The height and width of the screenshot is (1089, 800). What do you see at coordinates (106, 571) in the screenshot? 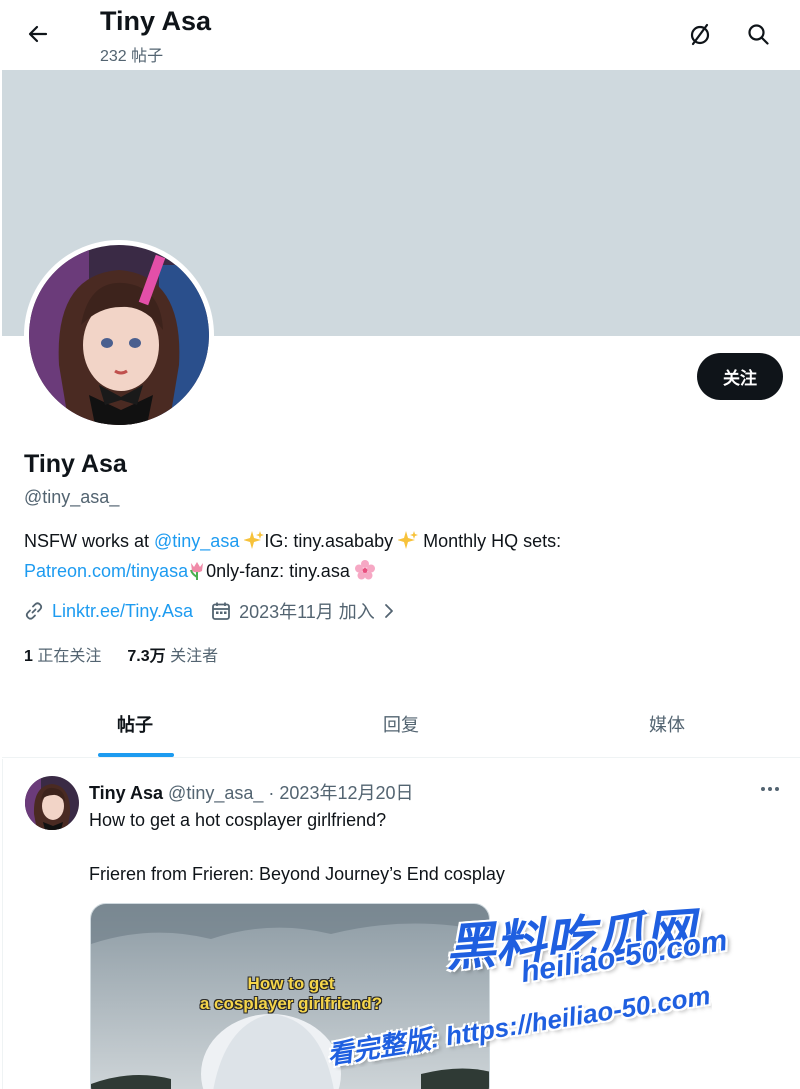
I see `bio-patreon-link: Patreon.com/tinyasa` at bounding box center [106, 571].